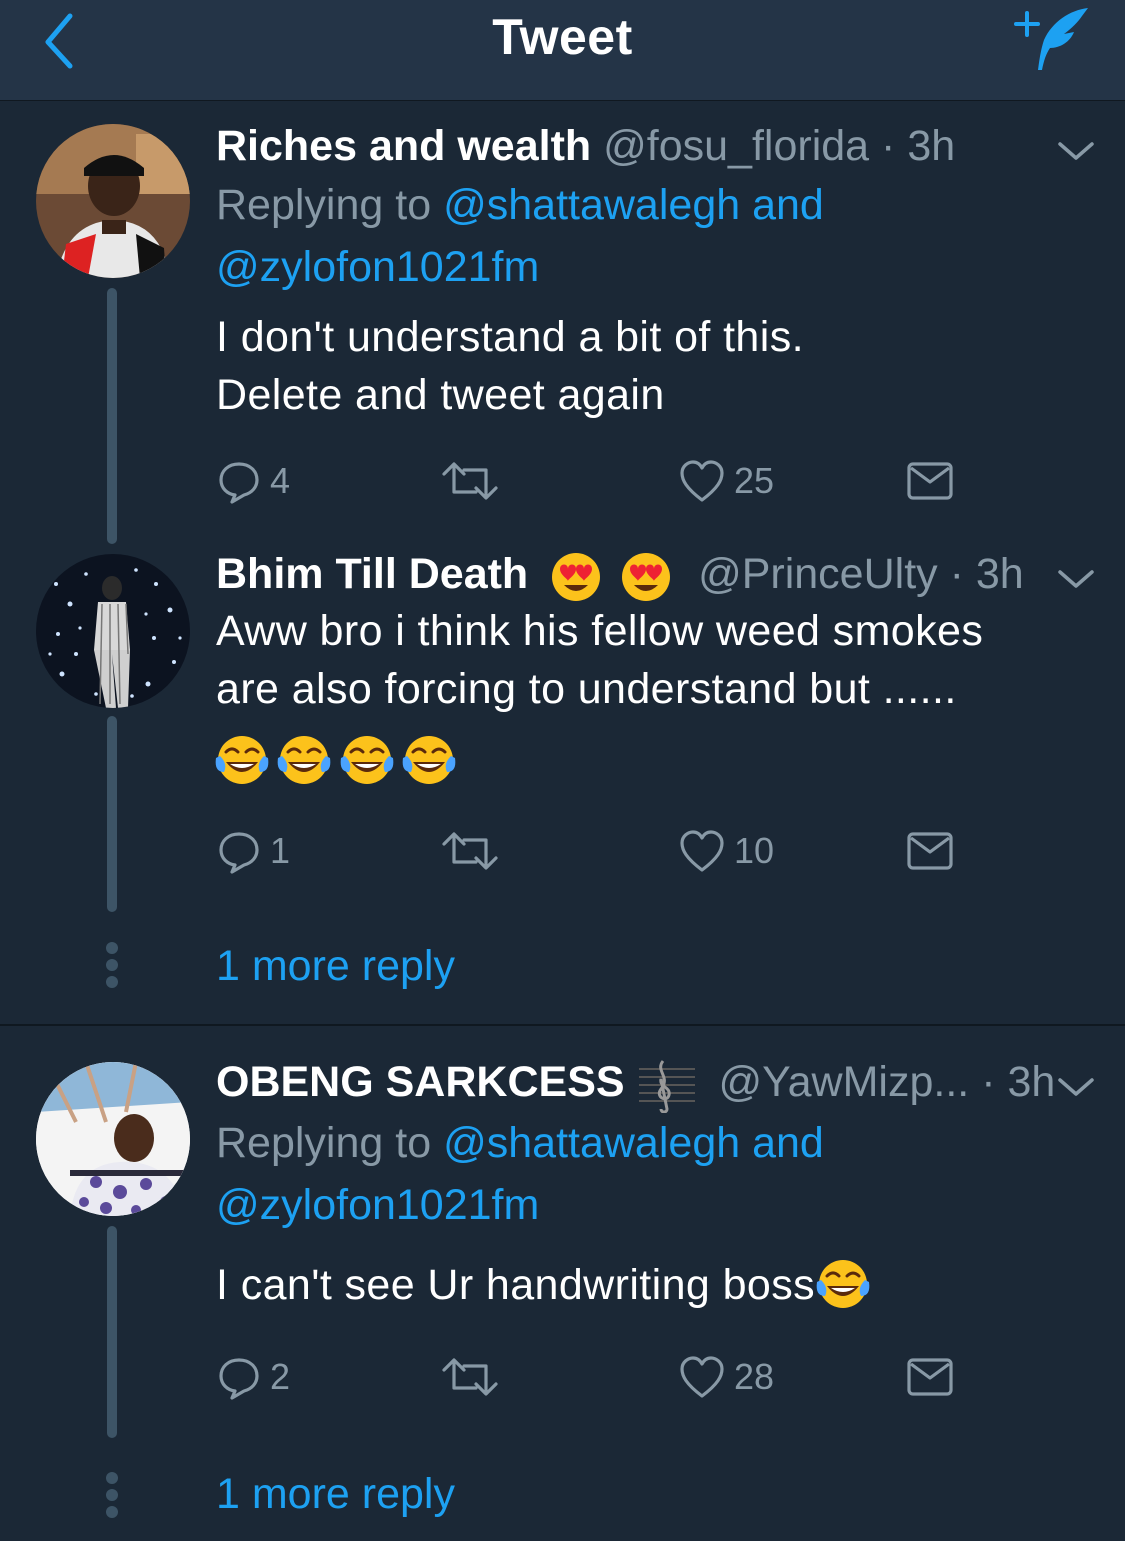  I want to click on tweet-text-line: I can't see Ur handwriting boss, so click(516, 1285).